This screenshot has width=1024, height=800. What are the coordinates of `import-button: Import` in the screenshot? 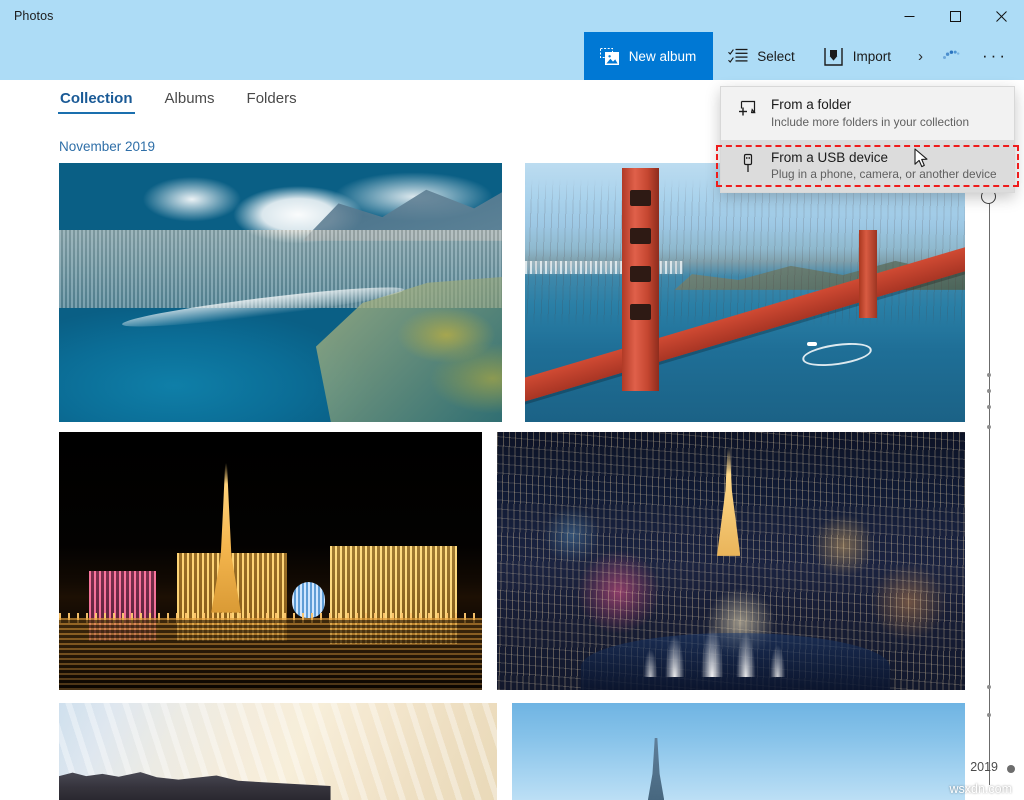 It's located at (857, 56).